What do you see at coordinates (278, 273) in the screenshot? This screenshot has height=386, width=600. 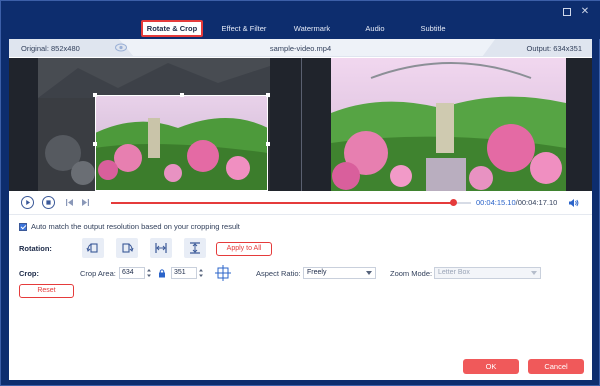 I see `aspect-ratio-label: Aspect Ratio:` at bounding box center [278, 273].